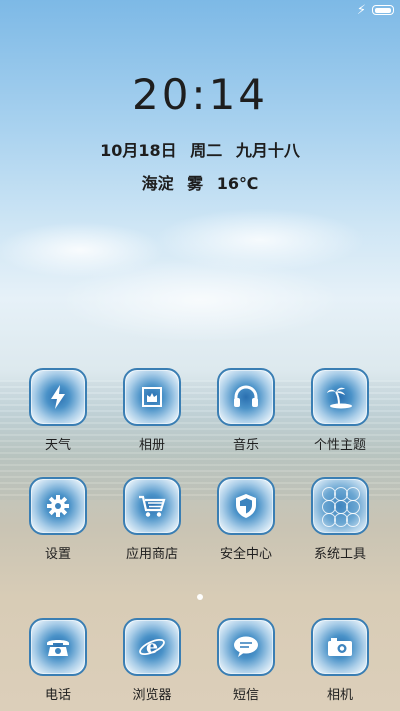 The image size is (400, 711). Describe the element at coordinates (246, 397) in the screenshot. I see `headphones-icon` at that location.